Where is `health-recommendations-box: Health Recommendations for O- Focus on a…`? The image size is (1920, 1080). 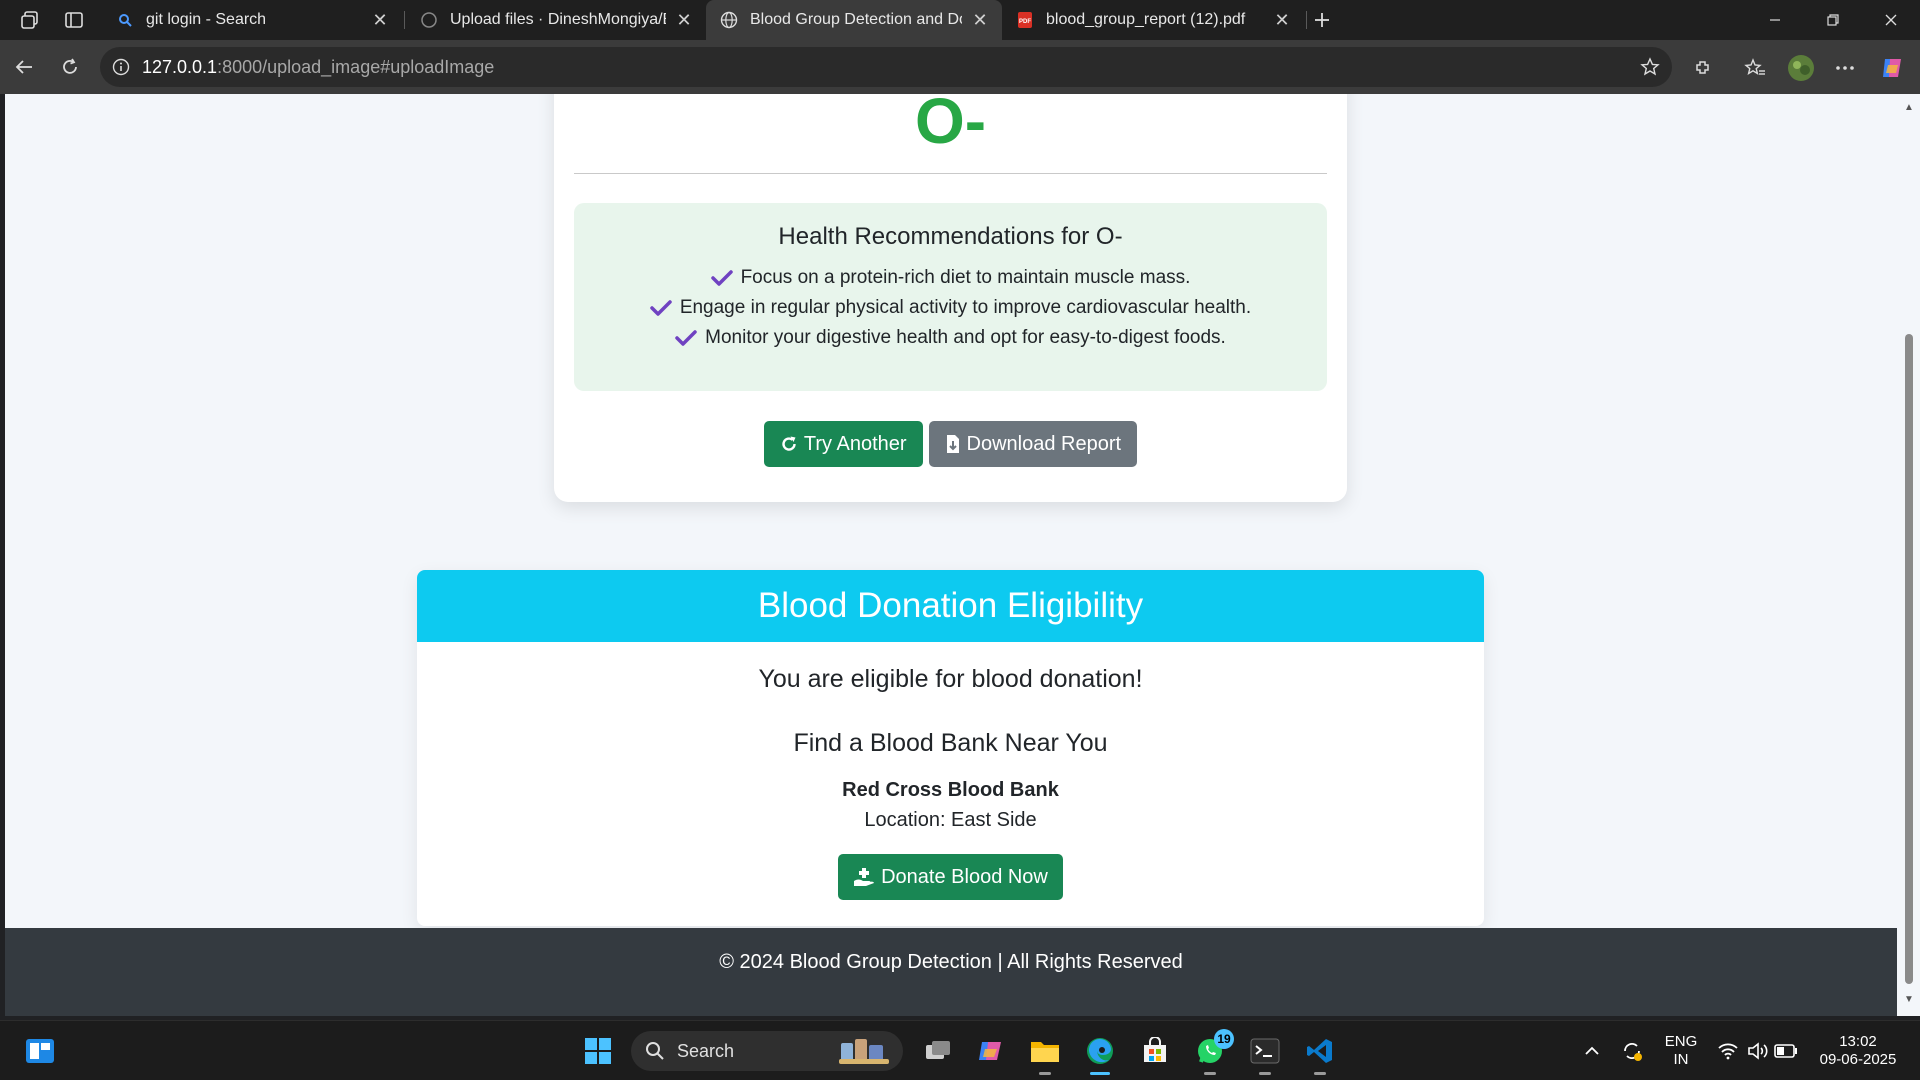
health-recommendations-box: Health Recommendations for O- Focus on a… is located at coordinates (950, 297).